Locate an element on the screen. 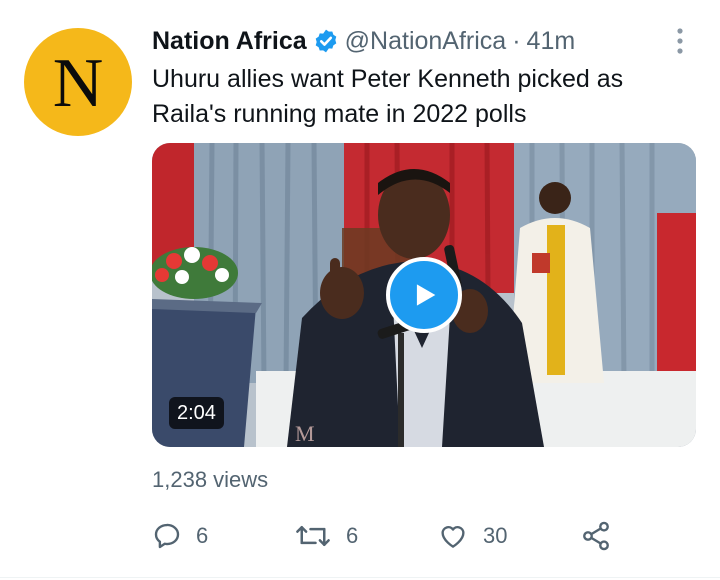  reply-button: 6 is located at coordinates (180, 536).